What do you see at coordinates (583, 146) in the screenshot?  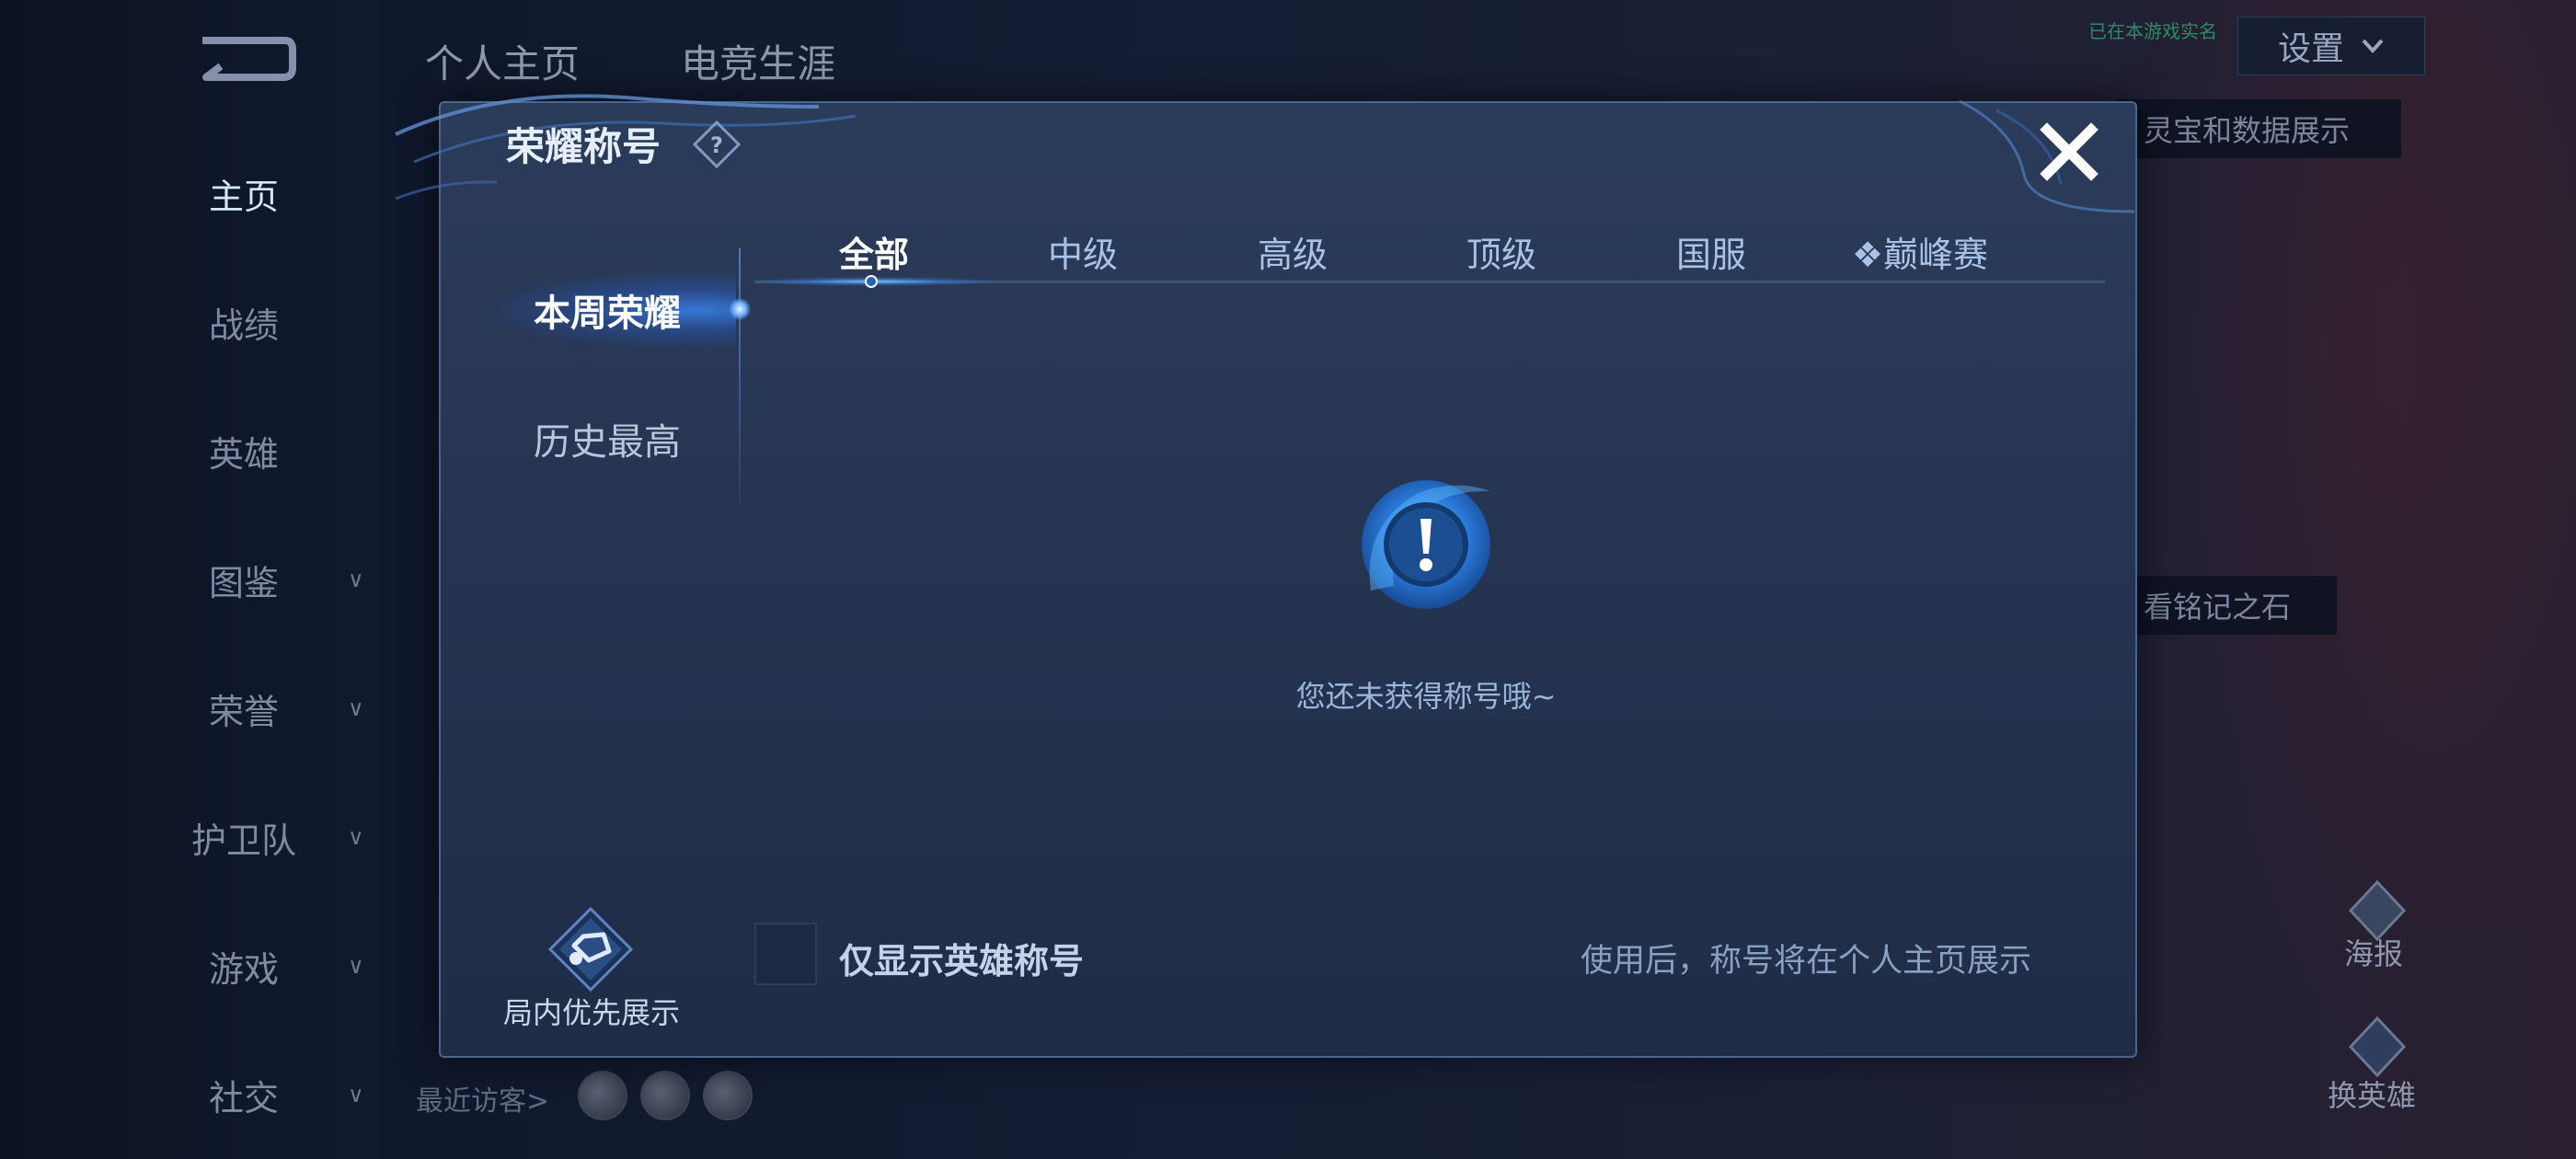 I see `dialog-title: 荣耀称号` at bounding box center [583, 146].